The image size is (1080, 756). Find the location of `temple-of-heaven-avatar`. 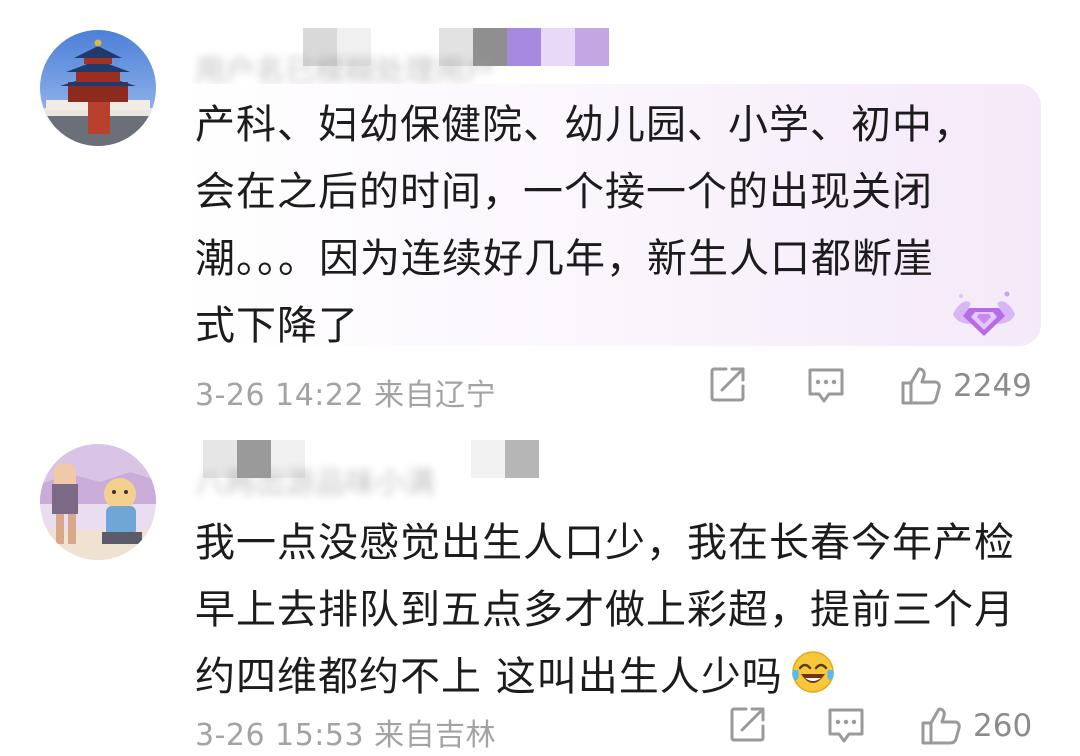

temple-of-heaven-avatar is located at coordinates (98, 88).